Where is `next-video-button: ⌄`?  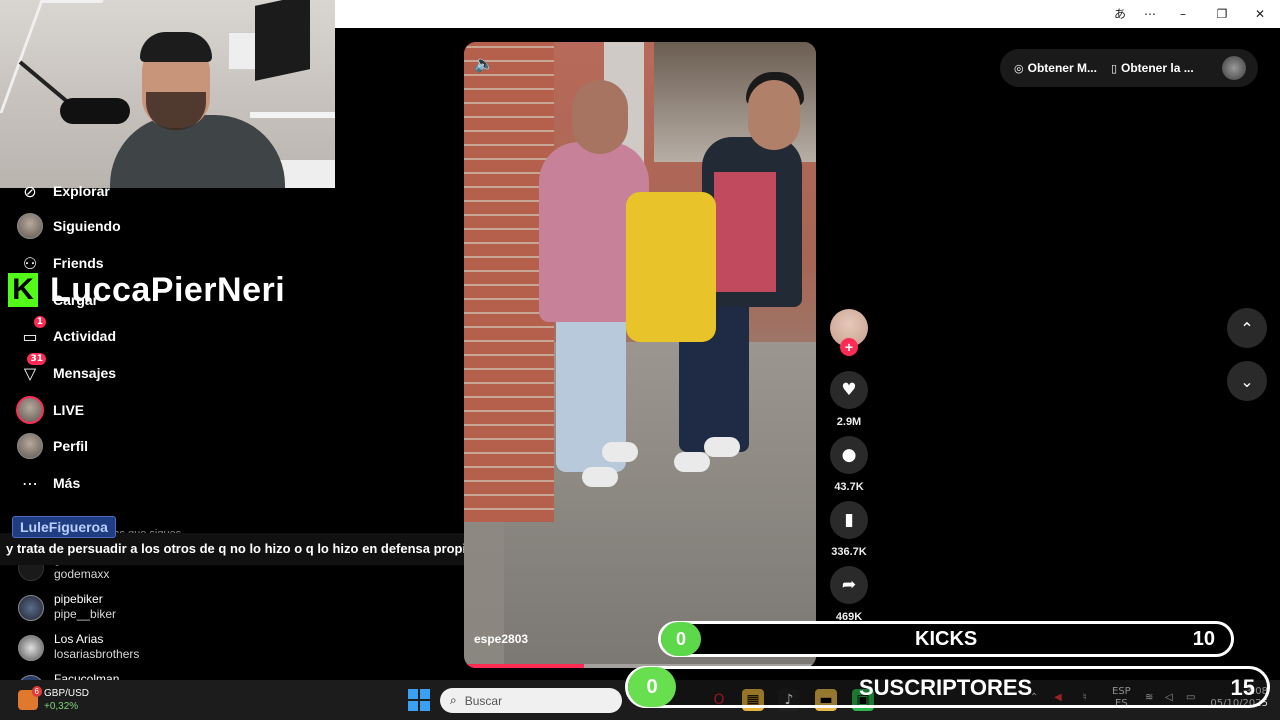
next-video-button: ⌄ is located at coordinates (1247, 381).